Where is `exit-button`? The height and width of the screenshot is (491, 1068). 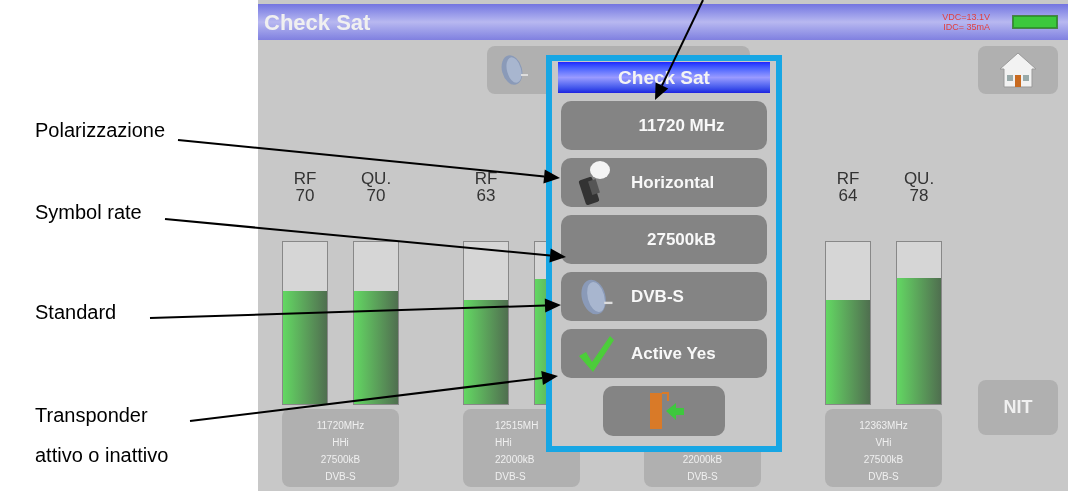 exit-button is located at coordinates (664, 411).